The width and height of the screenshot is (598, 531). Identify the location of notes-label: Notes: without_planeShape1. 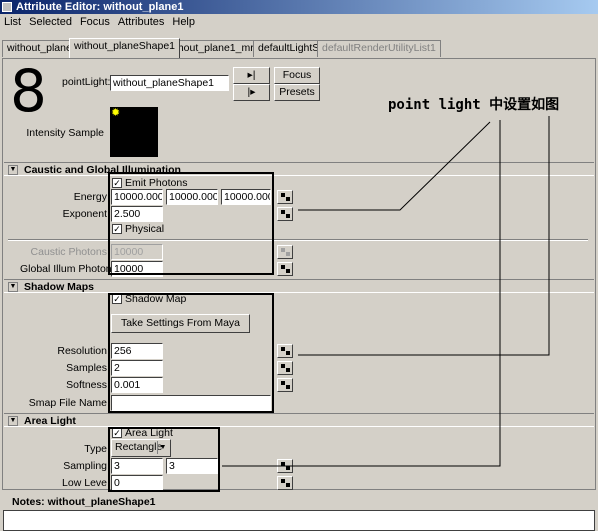
(84, 502).